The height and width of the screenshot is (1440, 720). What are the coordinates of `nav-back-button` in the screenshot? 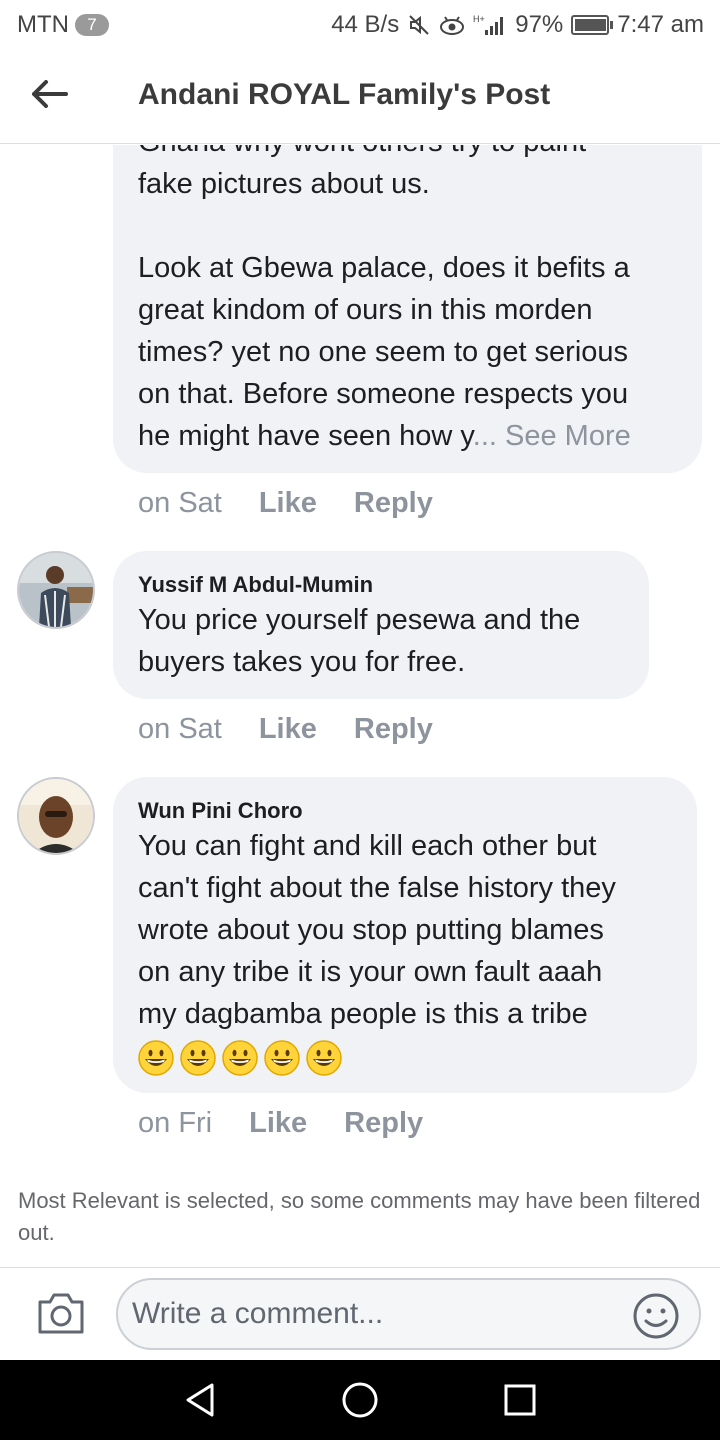 It's located at (200, 1400).